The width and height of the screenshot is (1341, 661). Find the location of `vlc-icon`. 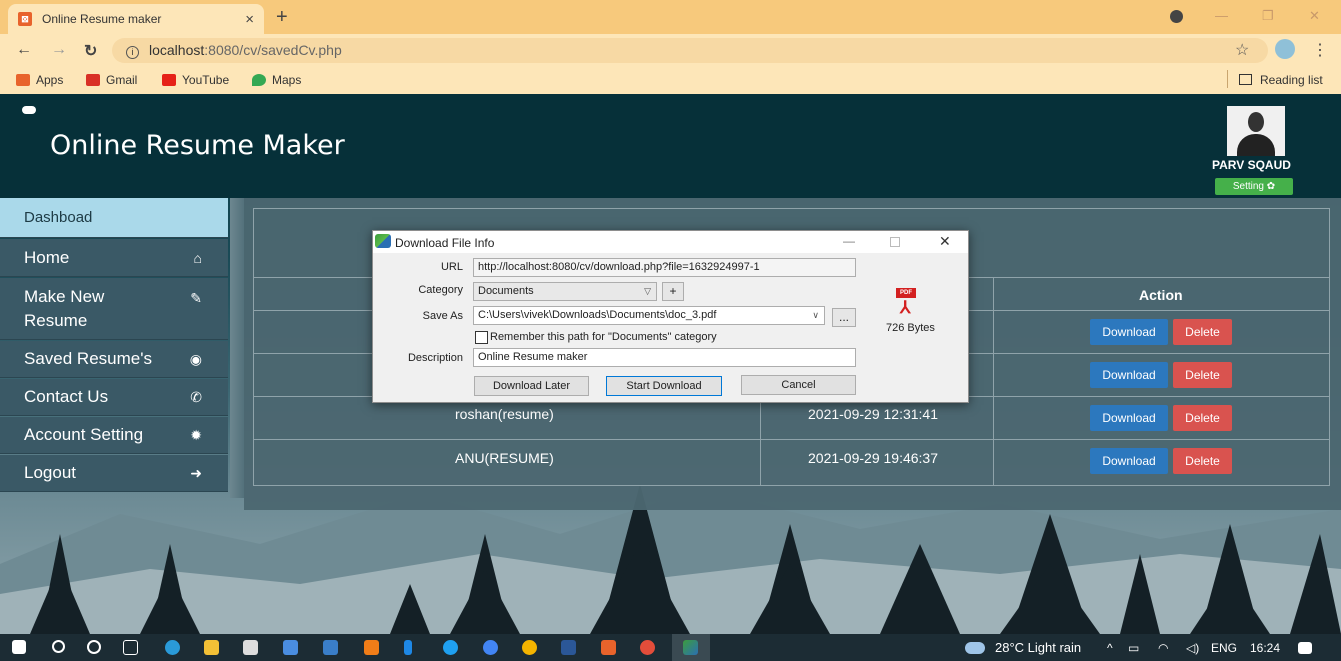

vlc-icon is located at coordinates (371, 647).